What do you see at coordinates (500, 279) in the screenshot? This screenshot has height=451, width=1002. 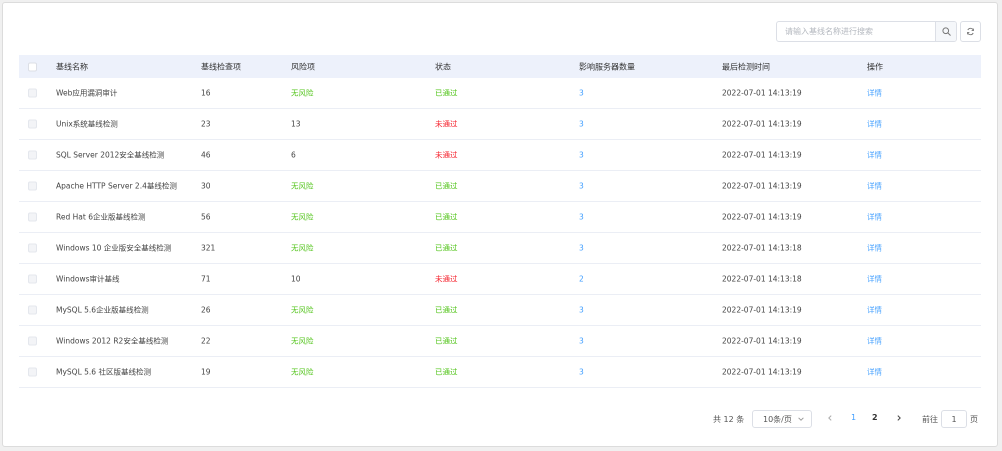 I see `table-row: Windows审计基线 71 10 未通过 2 2022-07-01 14:13:18 详情` at bounding box center [500, 279].